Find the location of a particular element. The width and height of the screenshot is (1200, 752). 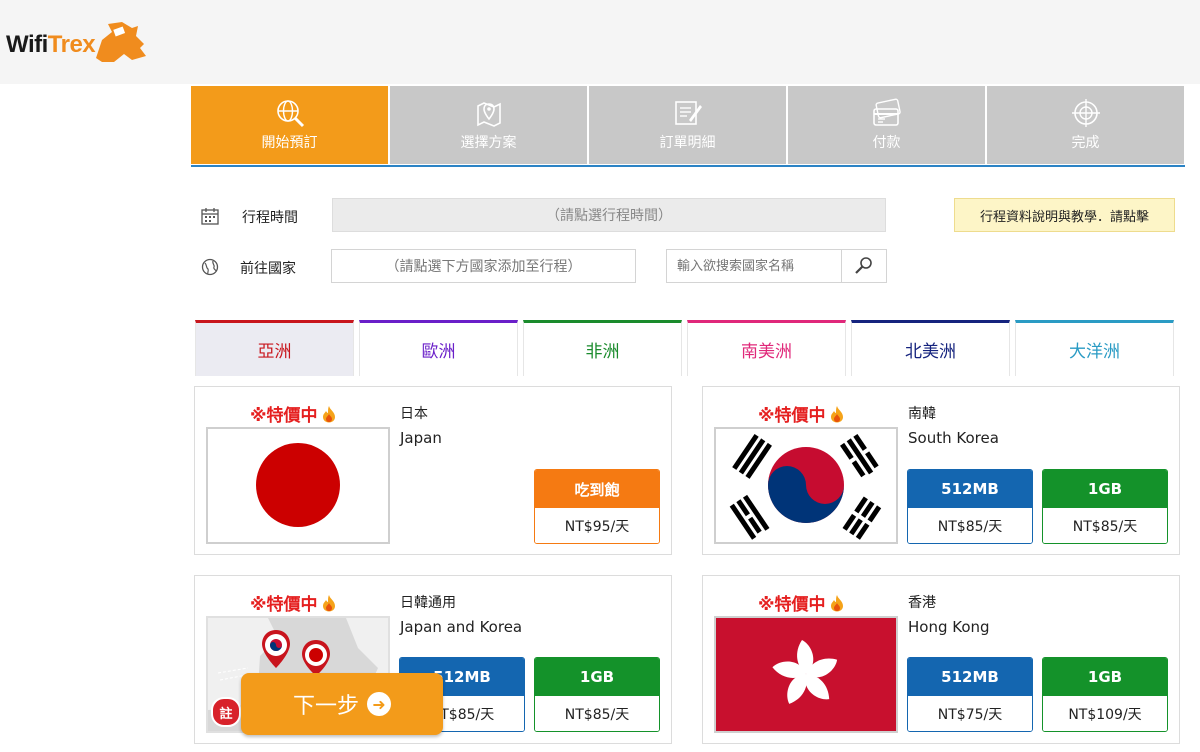

destination-field: （請點選下方國家添加至行程） is located at coordinates (483, 266).